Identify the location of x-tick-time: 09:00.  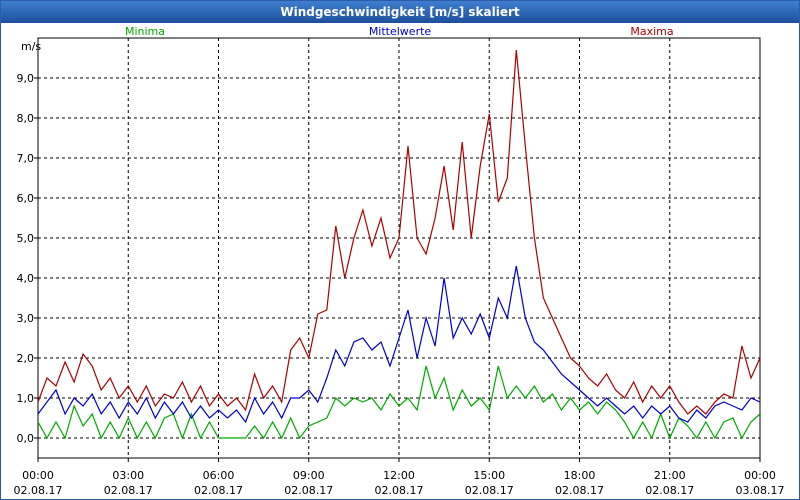
(309, 475).